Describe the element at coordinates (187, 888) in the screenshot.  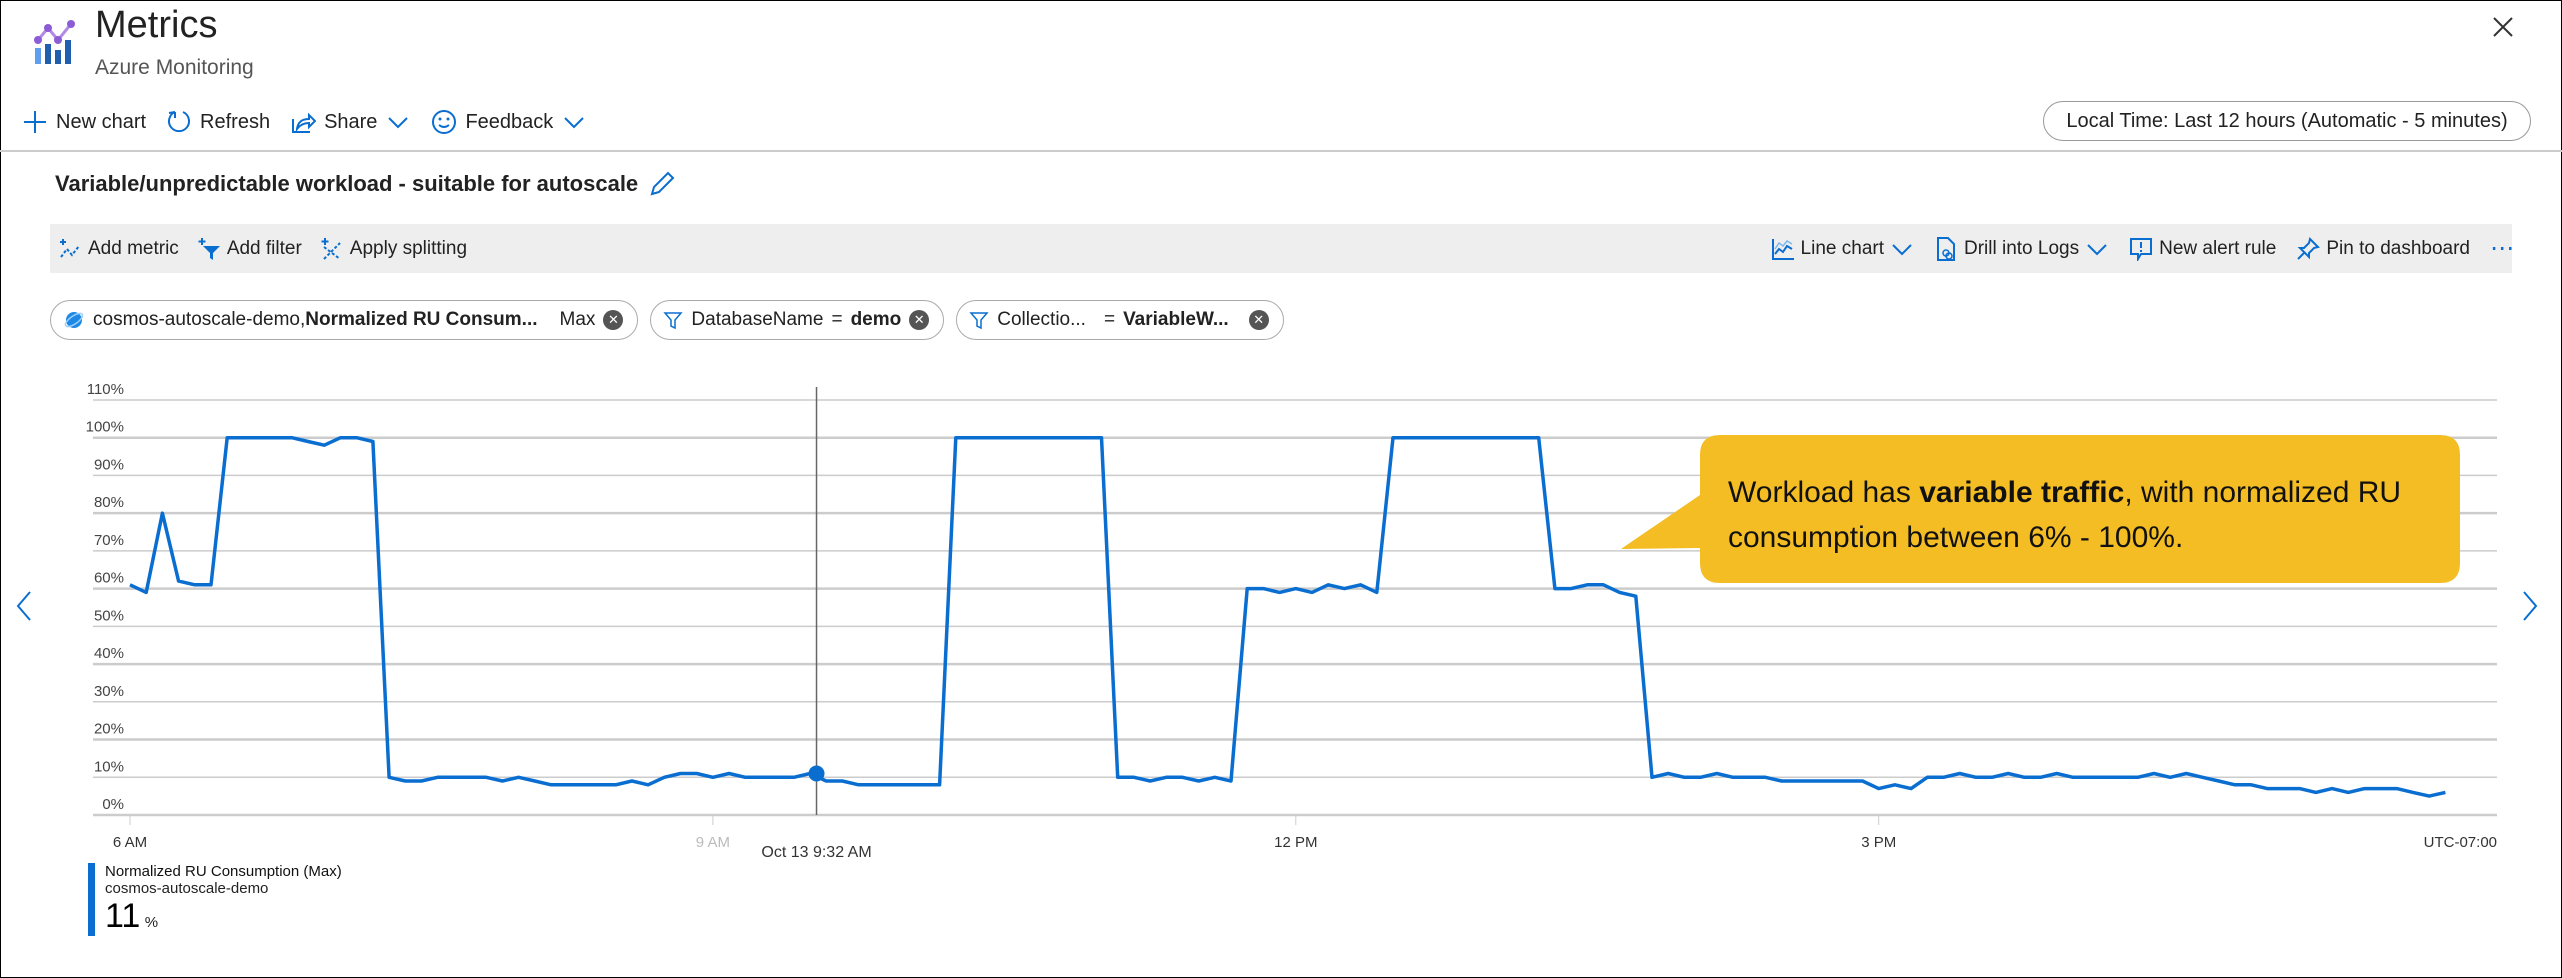
I see `legend-resource: cosmos-autoscale-demo` at that location.